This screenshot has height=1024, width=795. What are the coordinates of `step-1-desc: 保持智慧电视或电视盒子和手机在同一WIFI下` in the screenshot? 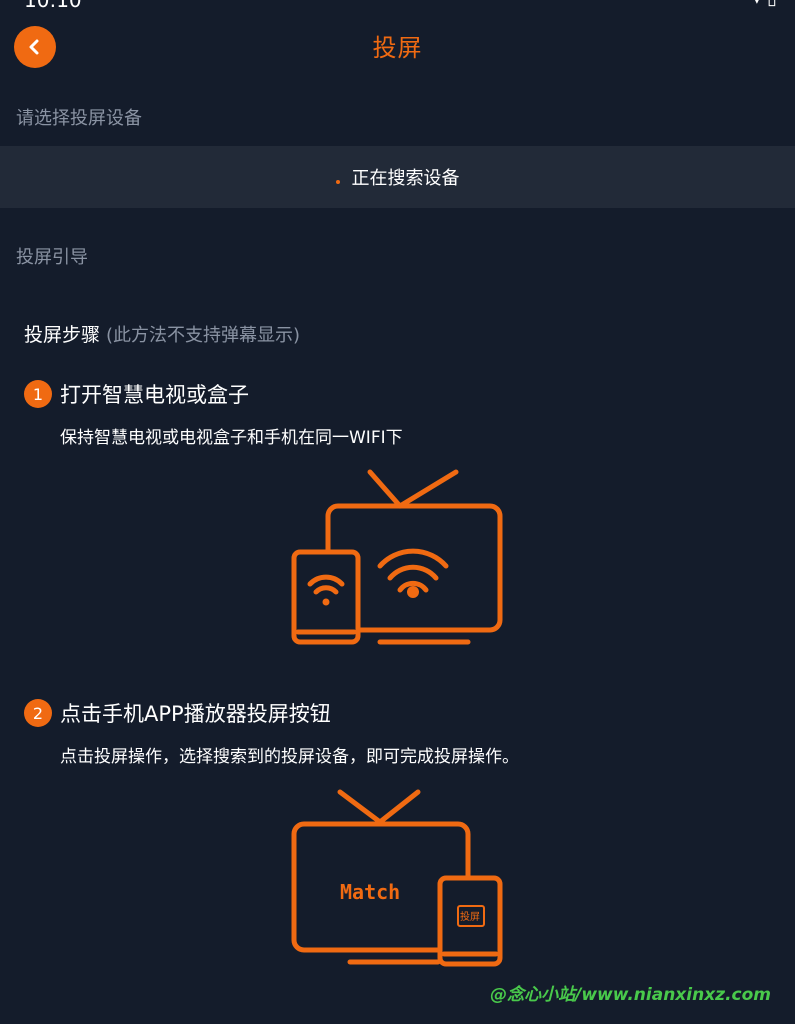 It's located at (231, 438).